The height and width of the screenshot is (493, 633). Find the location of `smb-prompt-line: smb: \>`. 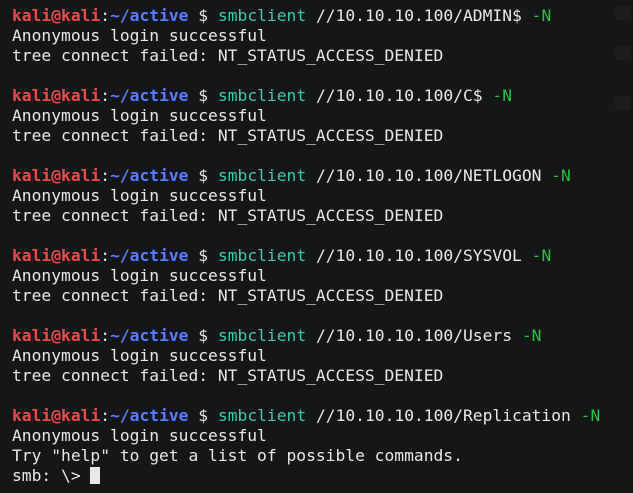

smb-prompt-line: smb: \> is located at coordinates (306, 476).